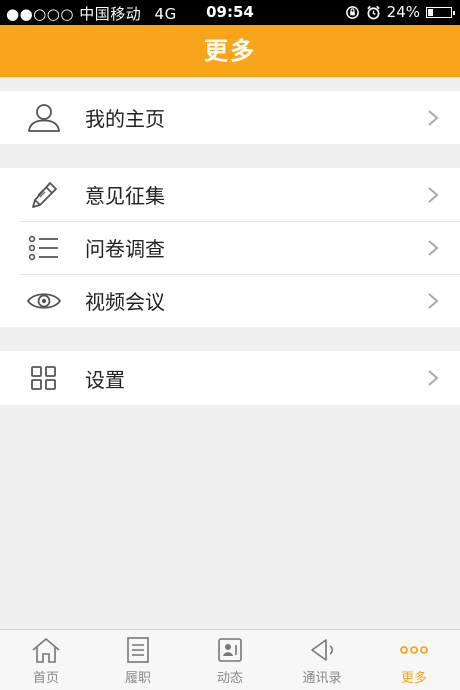 This screenshot has width=460, height=690. What do you see at coordinates (45, 678) in the screenshot?
I see `tab-label: 首页` at bounding box center [45, 678].